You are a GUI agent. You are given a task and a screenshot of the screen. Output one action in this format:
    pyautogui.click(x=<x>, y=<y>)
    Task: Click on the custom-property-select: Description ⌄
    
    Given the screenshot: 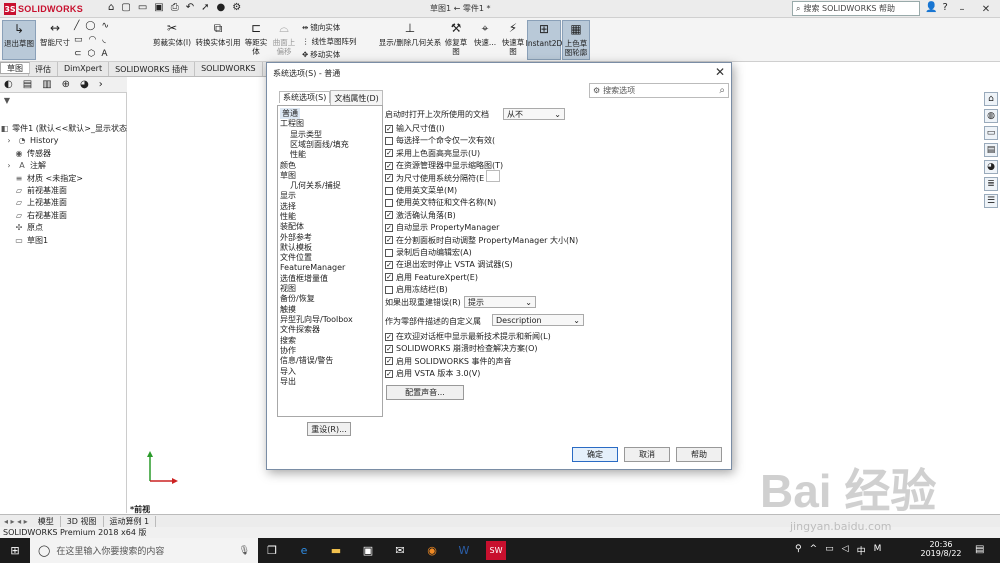 What is the action you would take?
    pyautogui.click(x=538, y=320)
    